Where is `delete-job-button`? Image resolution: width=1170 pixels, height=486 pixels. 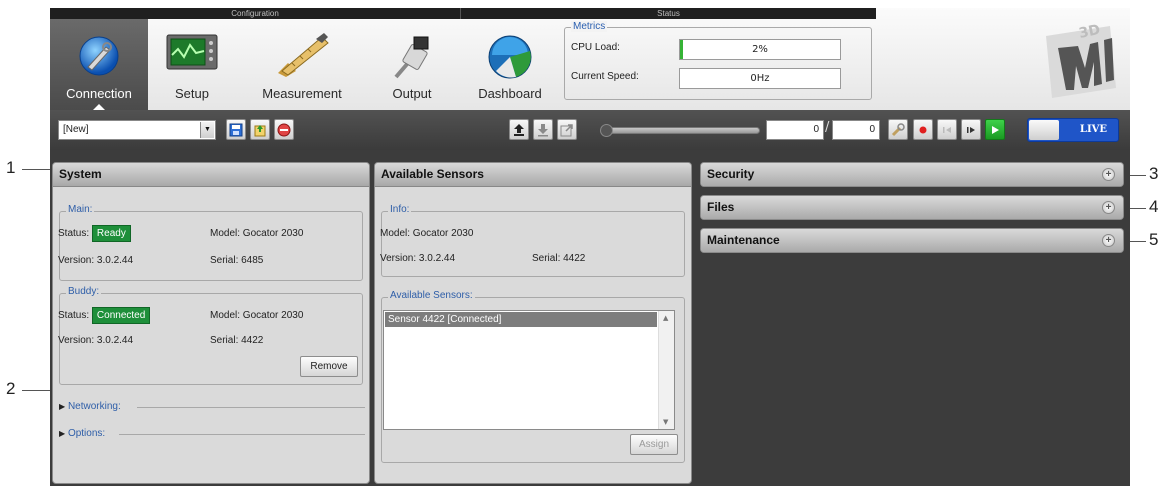
delete-job-button is located at coordinates (284, 129).